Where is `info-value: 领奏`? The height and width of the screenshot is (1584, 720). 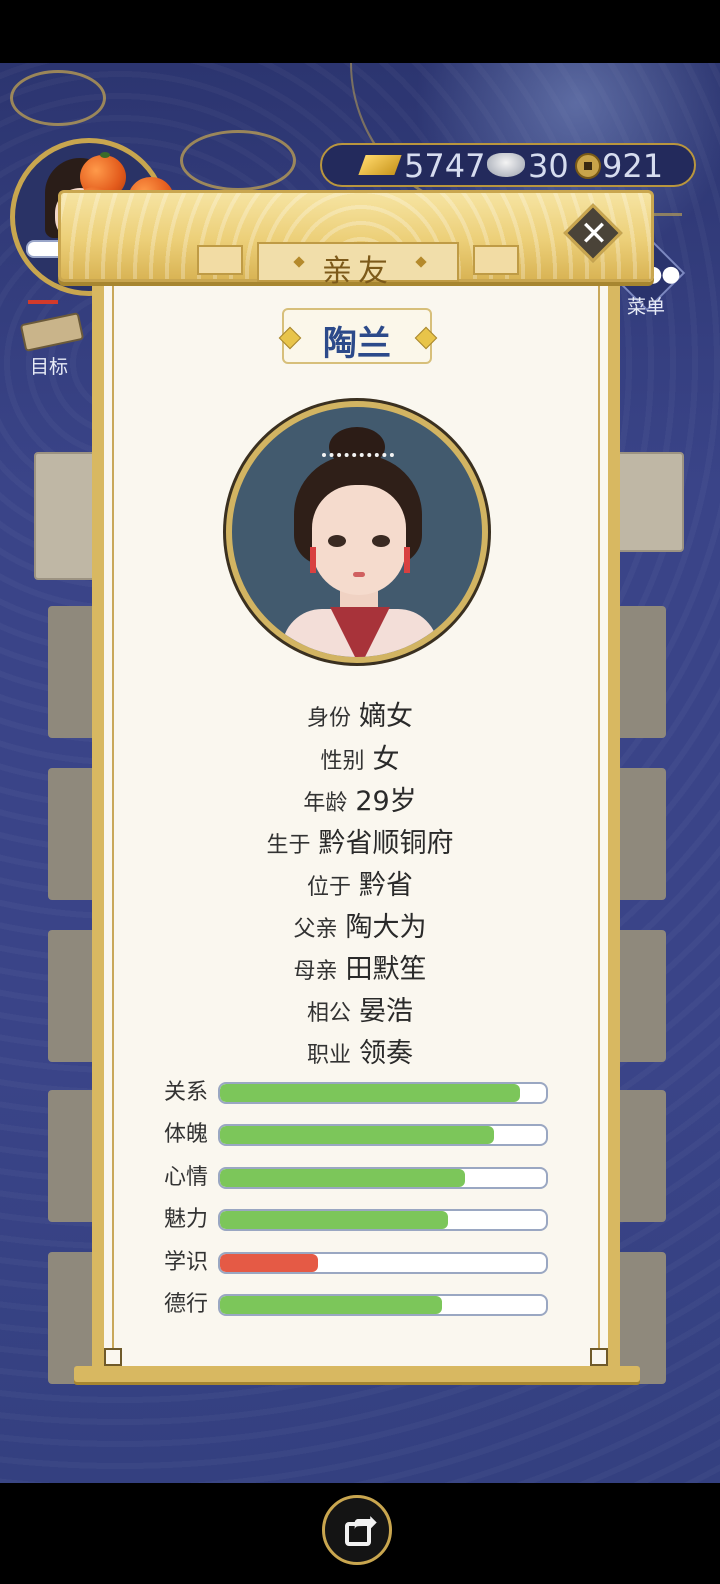 info-value: 领奏 is located at coordinates (386, 1053).